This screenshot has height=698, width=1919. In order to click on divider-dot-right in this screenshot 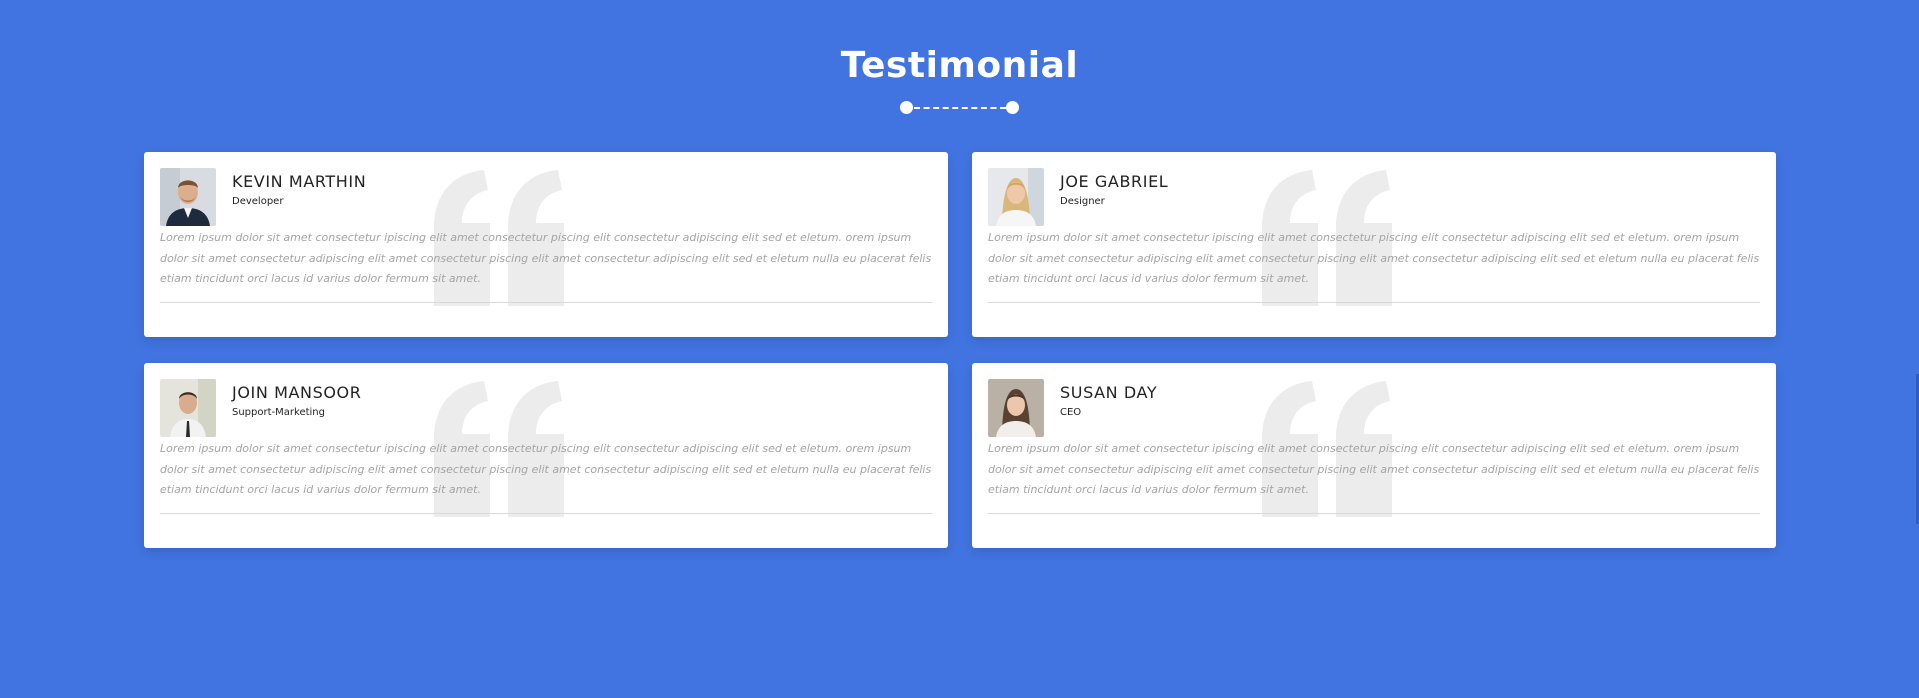, I will do `click(1012, 107)`.